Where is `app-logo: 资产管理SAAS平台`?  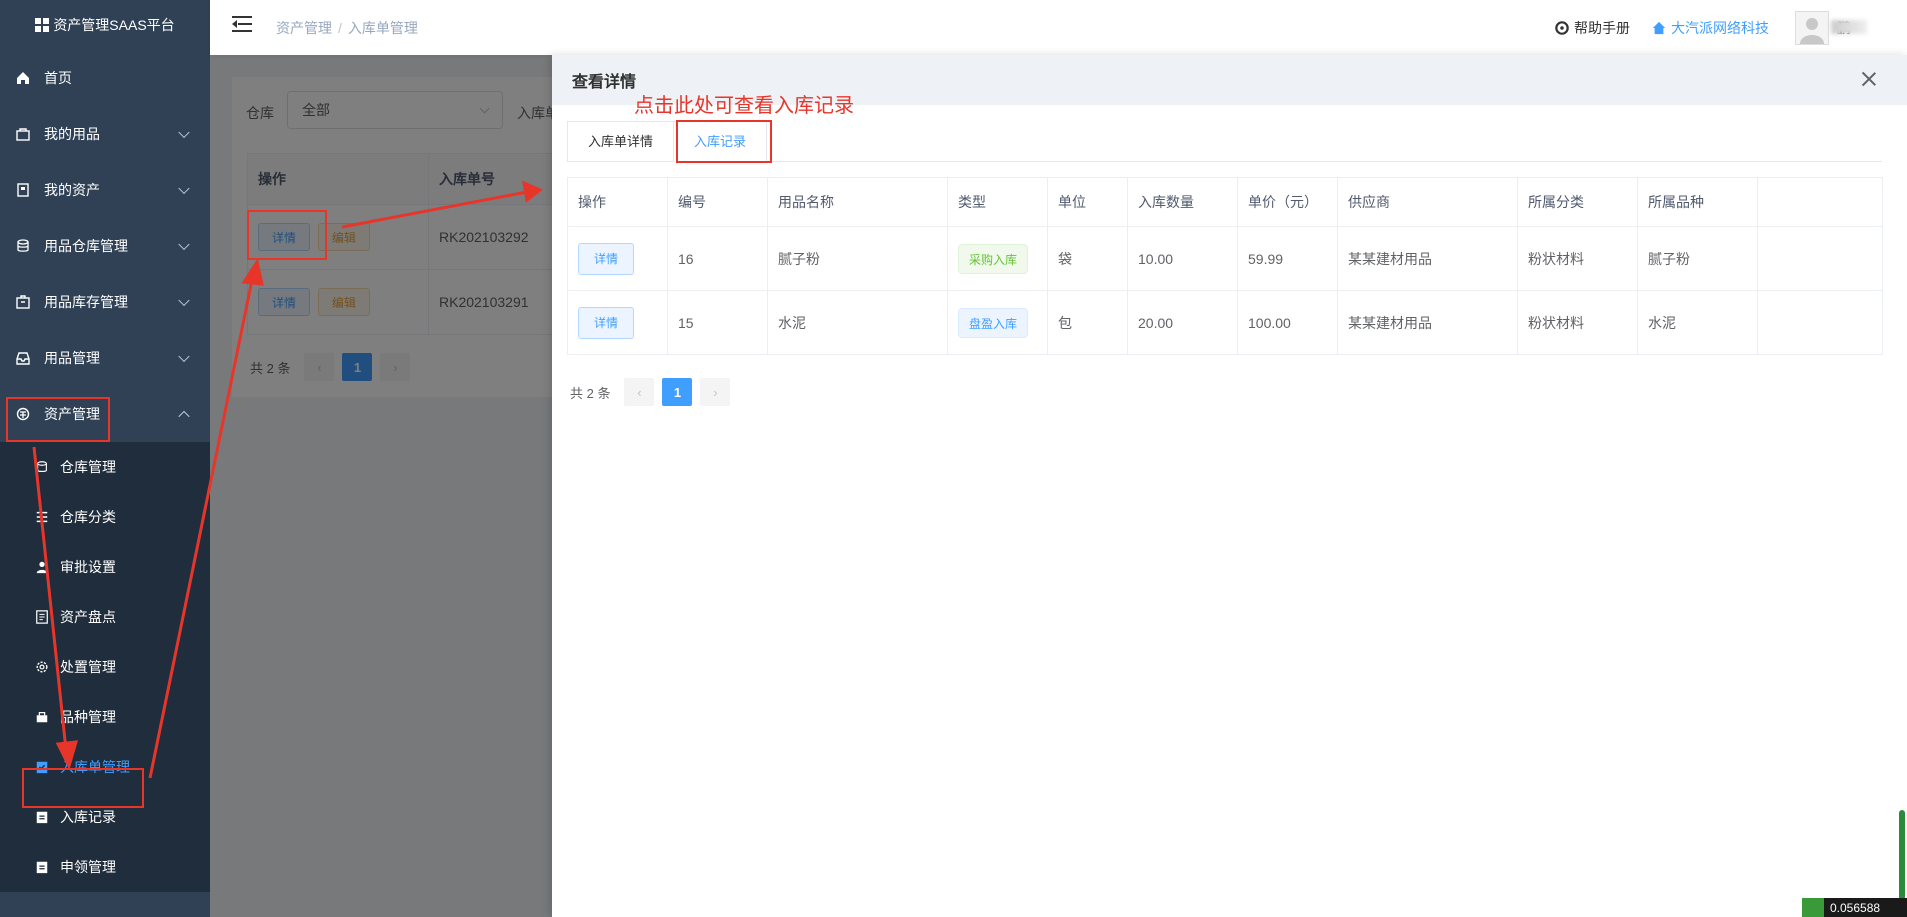 app-logo: 资产管理SAAS平台 is located at coordinates (105, 25).